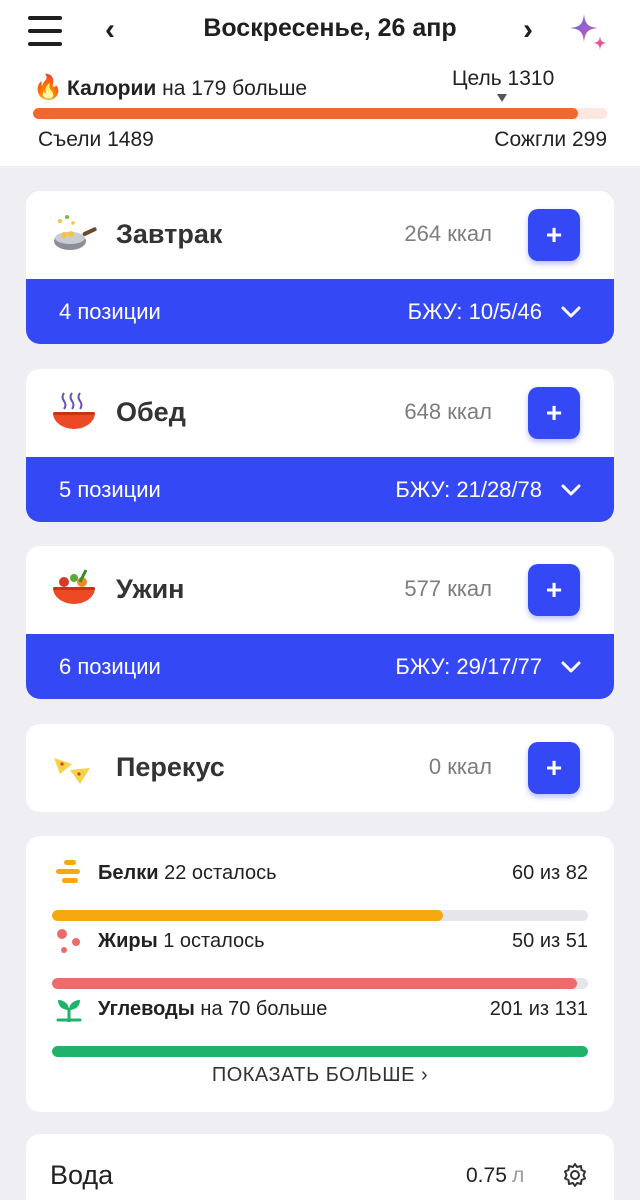  Describe the element at coordinates (468, 489) in the screenshot. I see `meal-macros: БЖУ: 21/28/78` at that location.